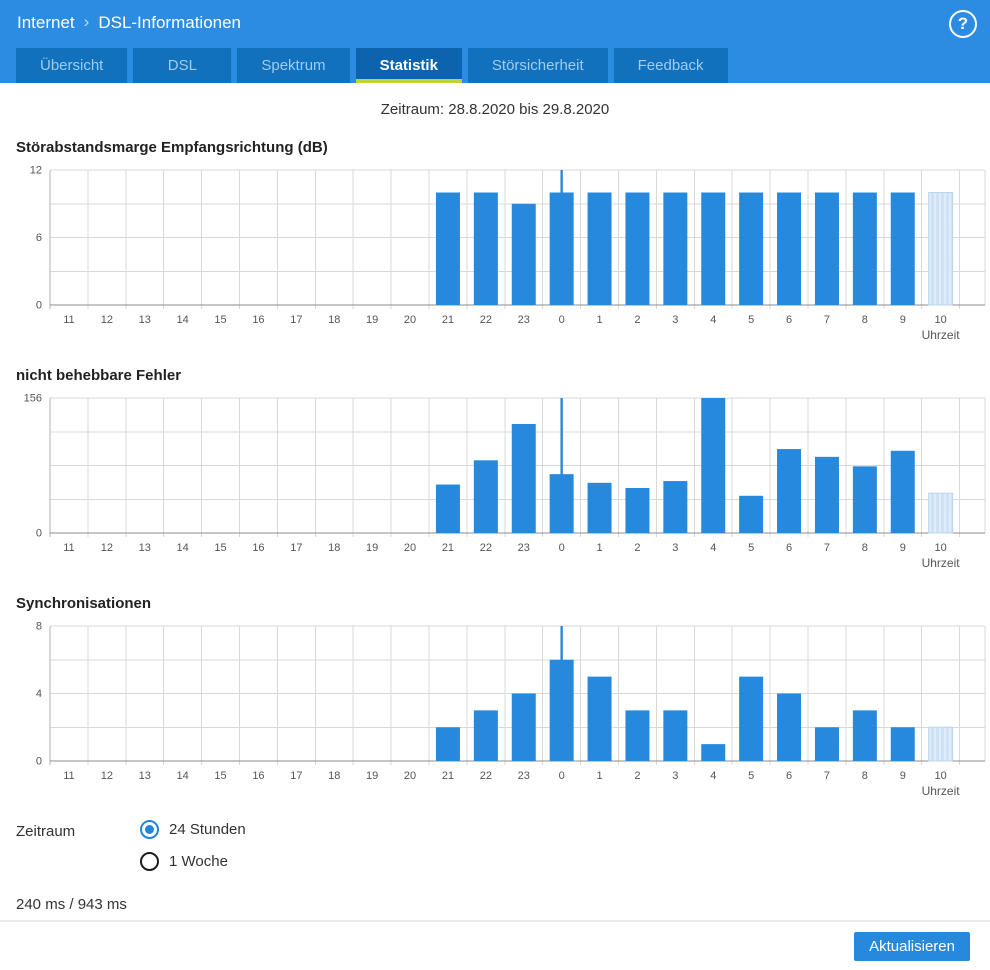 This screenshot has width=990, height=970. Describe the element at coordinates (408, 65) in the screenshot. I see `tab-statistik: Statistik` at that location.